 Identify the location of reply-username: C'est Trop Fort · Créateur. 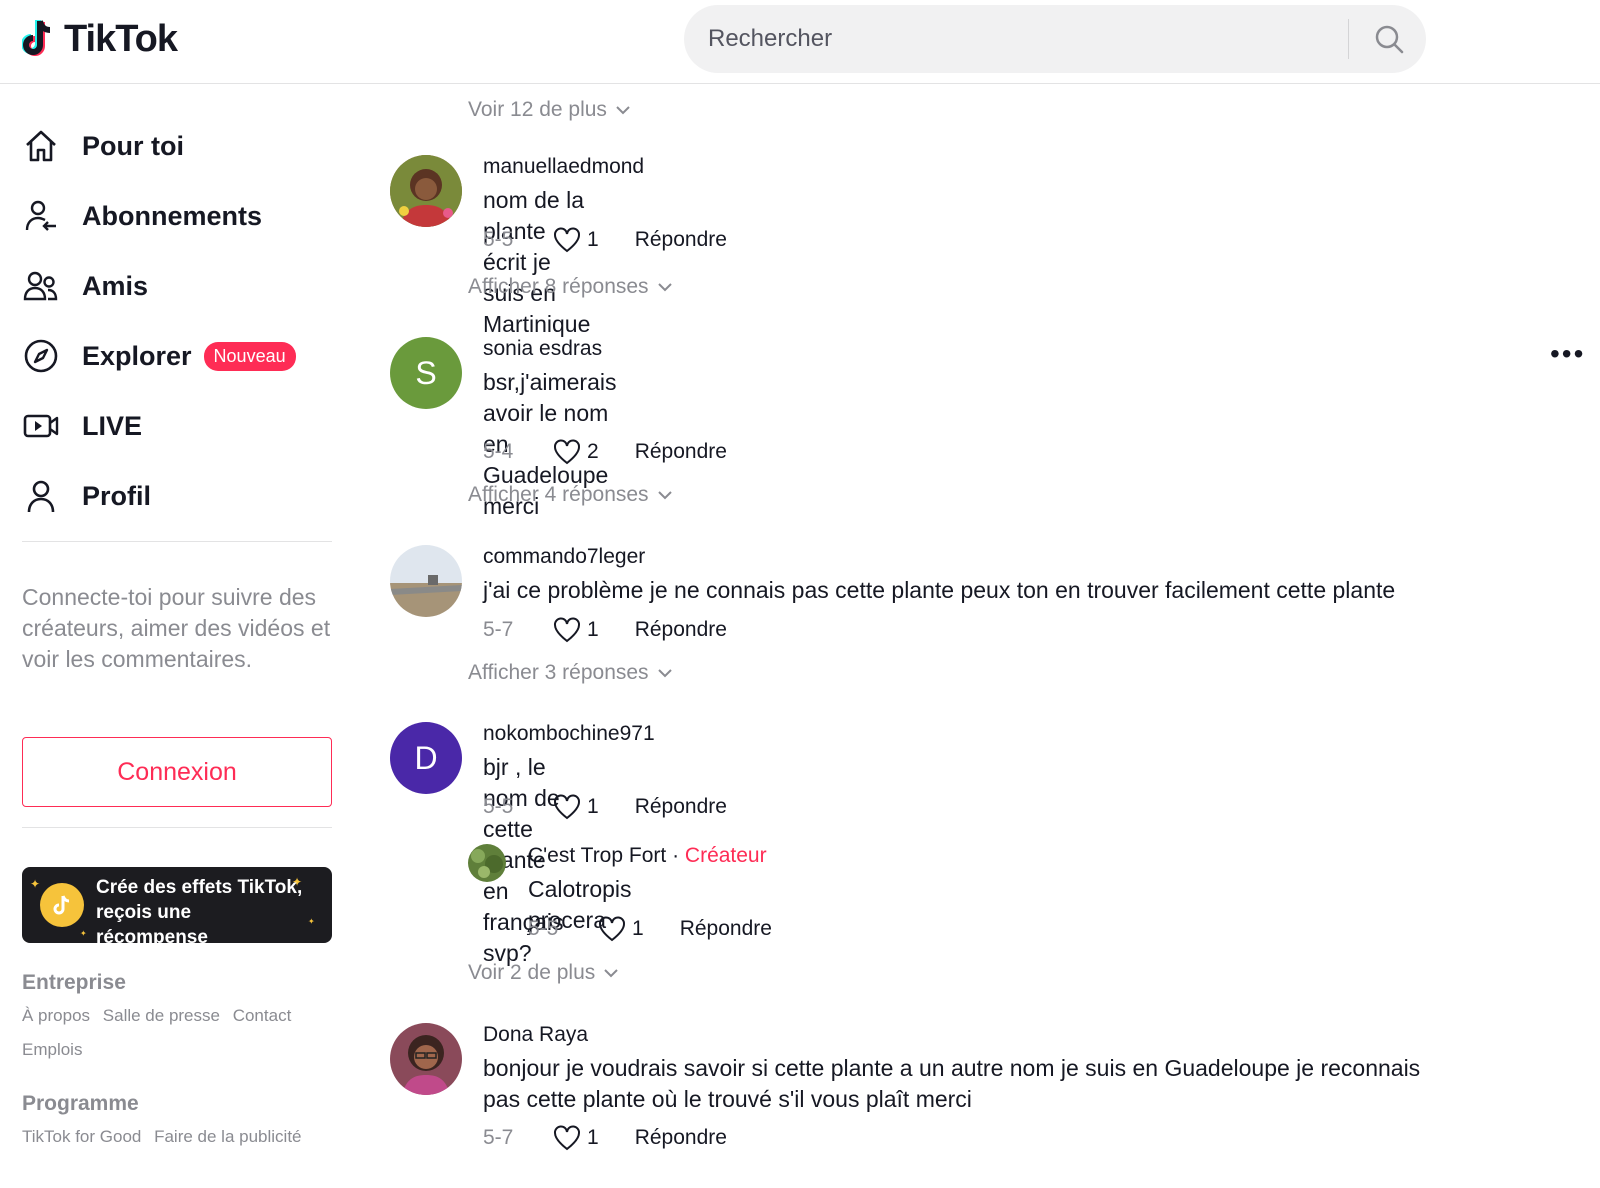
(647, 856).